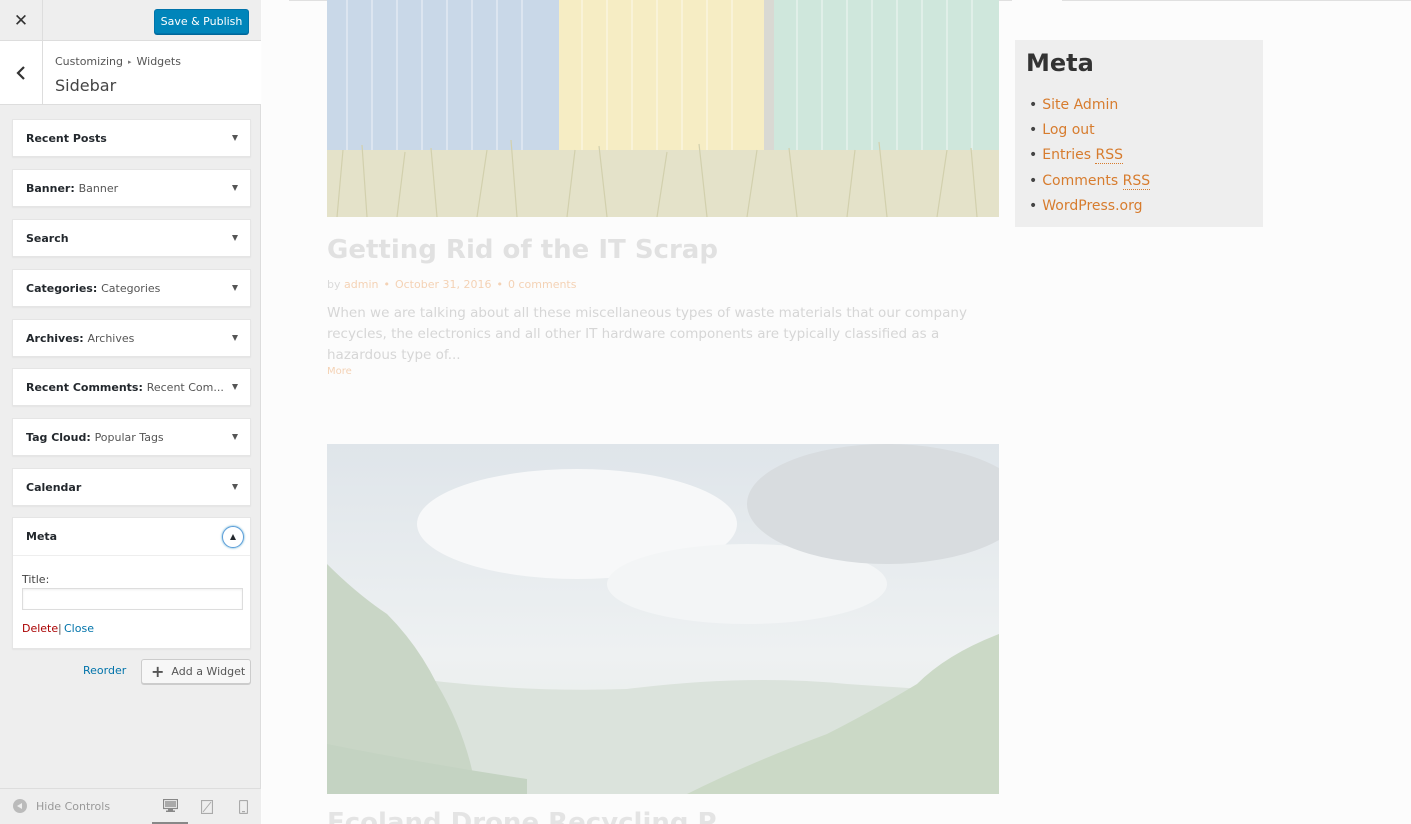 The image size is (1411, 824). I want to click on link-text: Entries, so click(1069, 155).